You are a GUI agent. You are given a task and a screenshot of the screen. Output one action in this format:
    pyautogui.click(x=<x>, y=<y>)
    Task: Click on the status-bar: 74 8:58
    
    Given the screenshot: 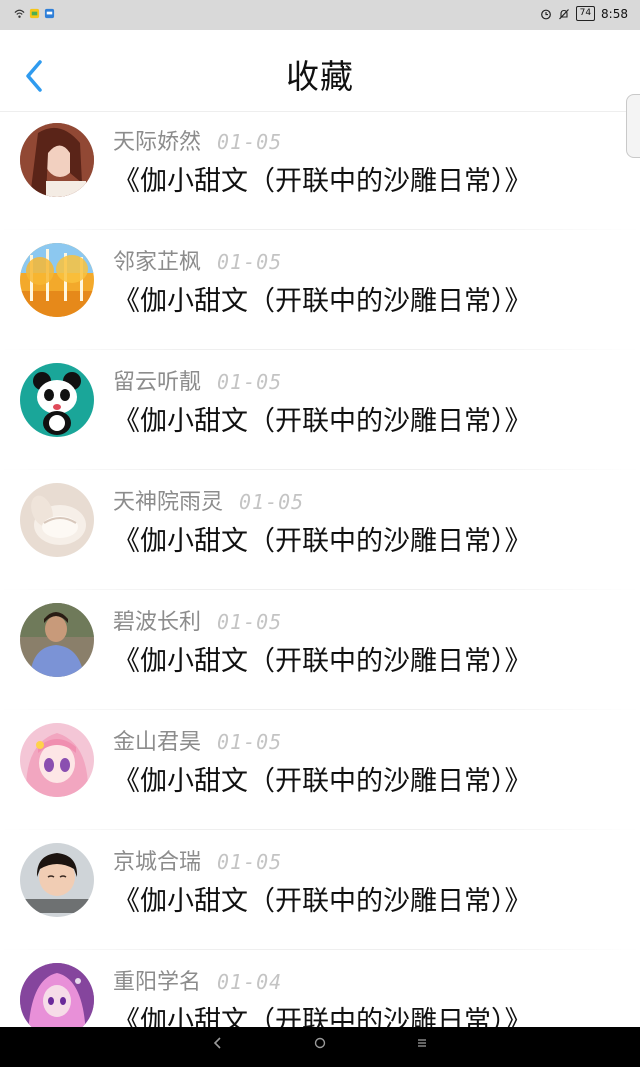 What is the action you would take?
    pyautogui.click(x=320, y=15)
    